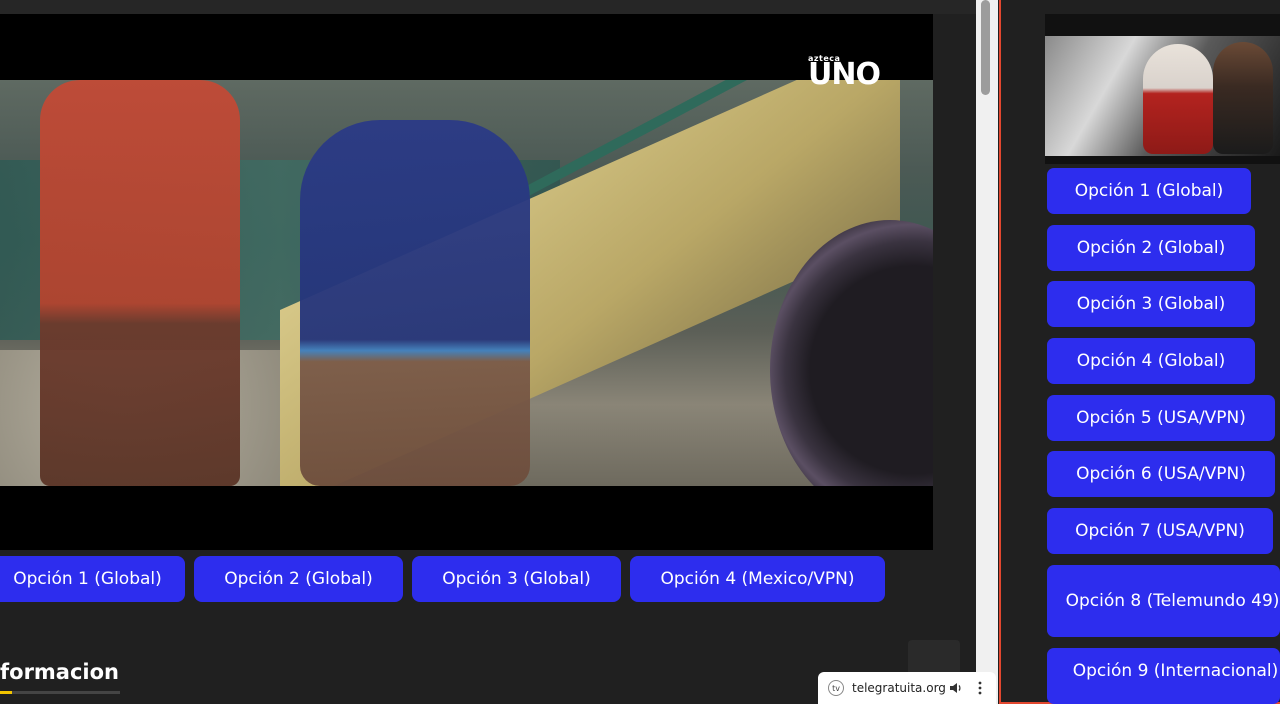 The image size is (1280, 720). I want to click on section-title: formacion, so click(59, 672).